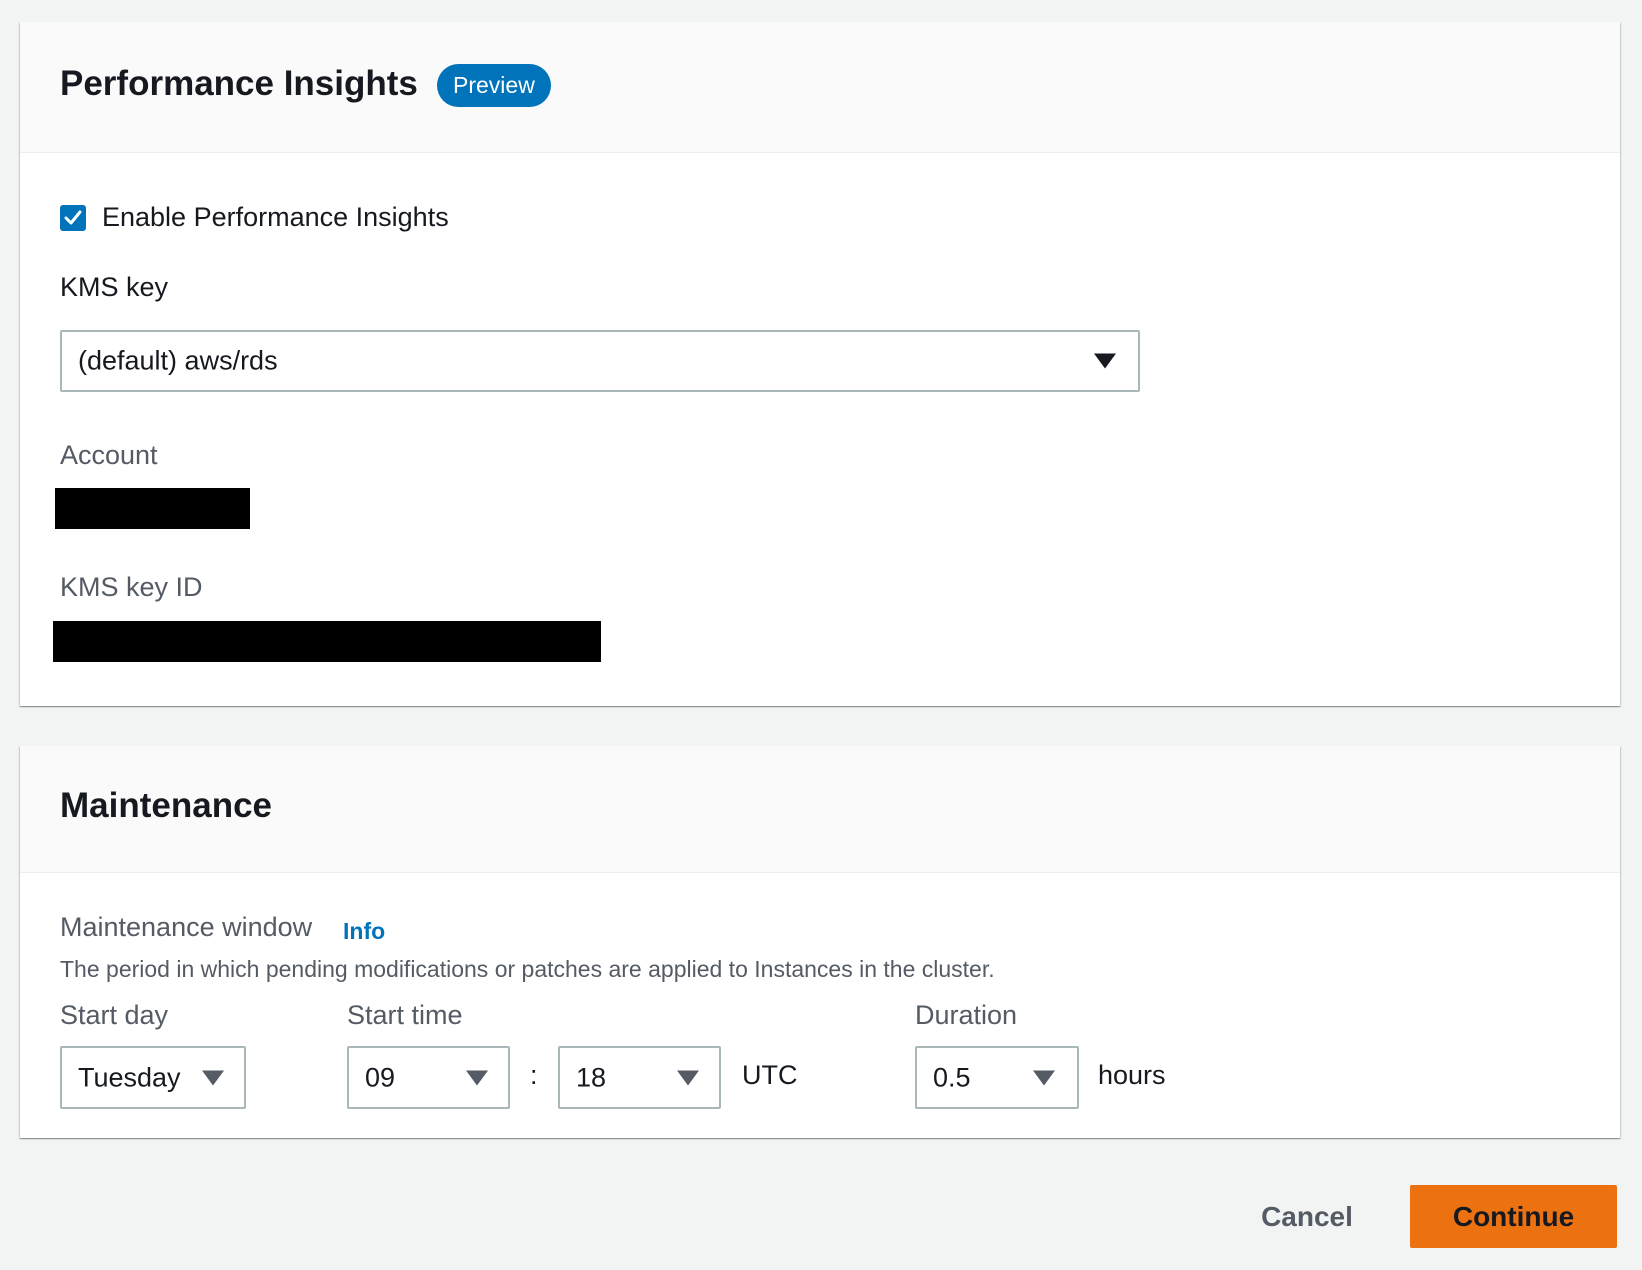 The height and width of the screenshot is (1270, 1642). I want to click on account-value-redacted, so click(152, 508).